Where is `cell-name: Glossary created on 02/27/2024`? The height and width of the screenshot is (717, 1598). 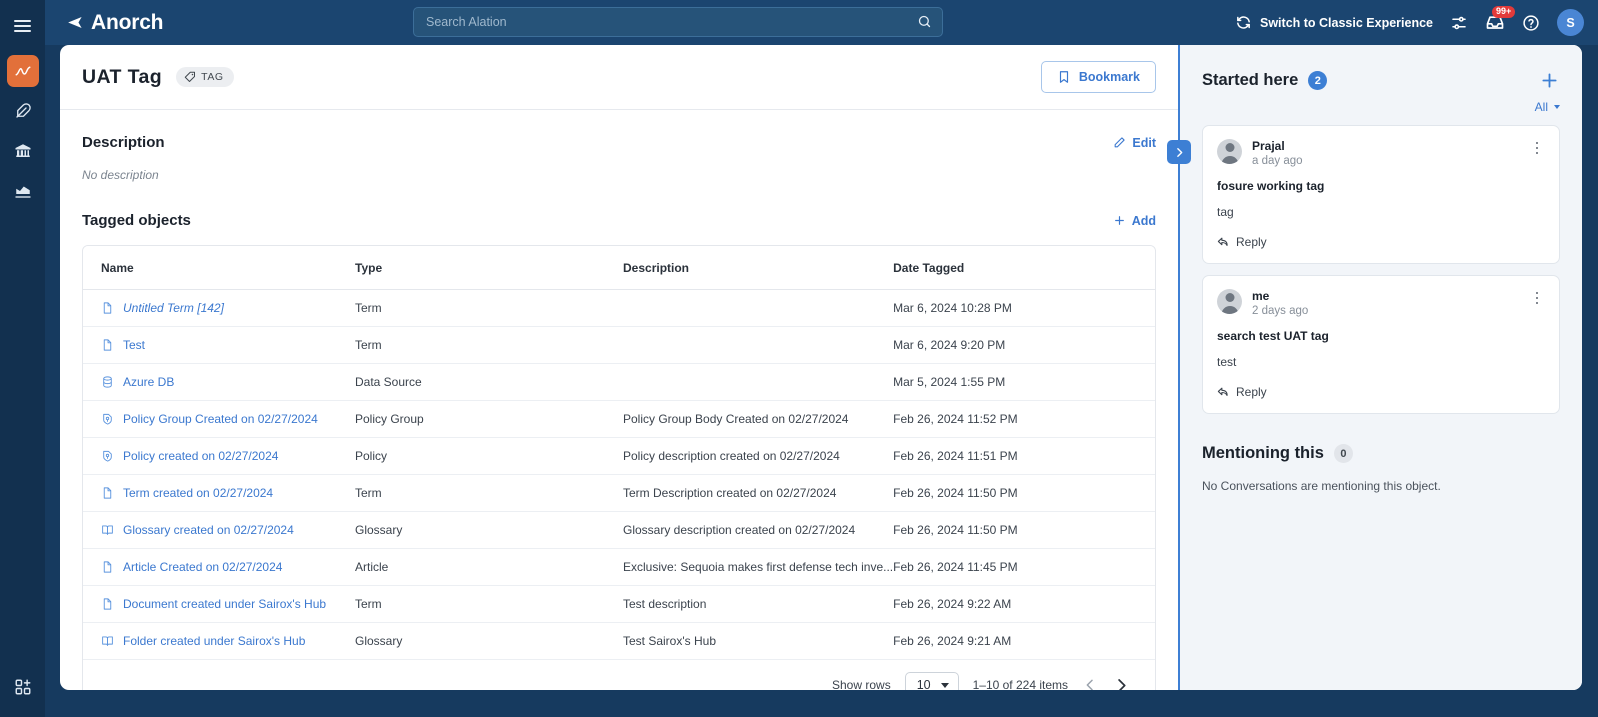 cell-name: Glossary created on 02/27/2024 is located at coordinates (219, 530).